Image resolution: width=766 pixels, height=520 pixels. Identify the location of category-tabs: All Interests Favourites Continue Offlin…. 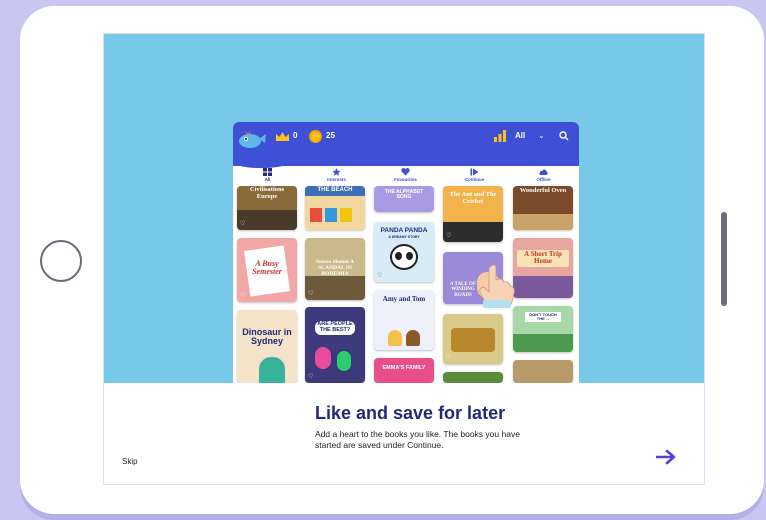
(406, 176).